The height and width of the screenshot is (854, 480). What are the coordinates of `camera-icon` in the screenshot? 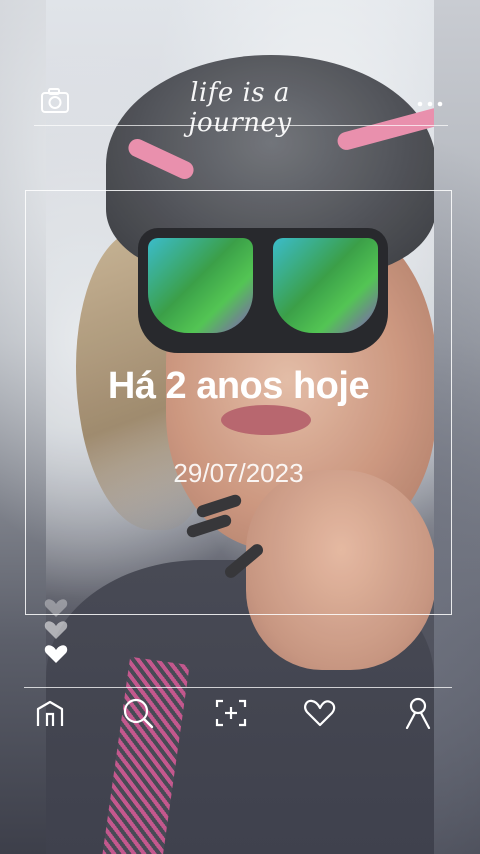 It's located at (55, 101).